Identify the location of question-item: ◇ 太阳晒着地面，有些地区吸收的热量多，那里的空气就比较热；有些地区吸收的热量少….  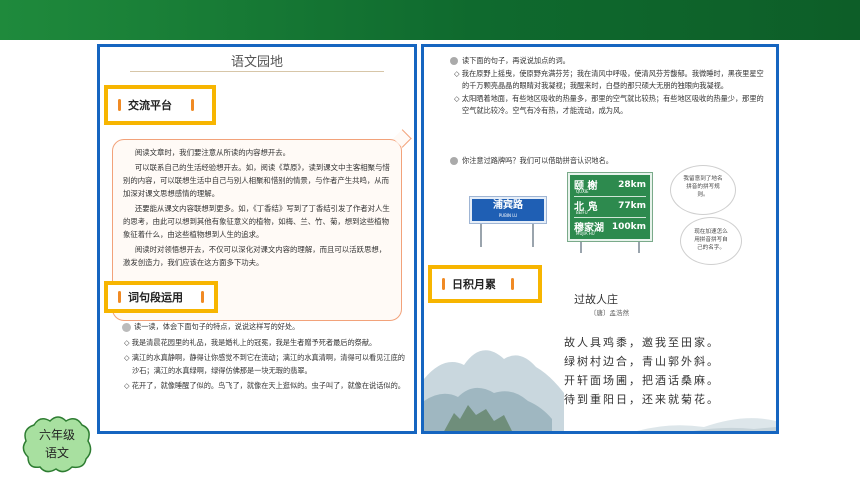
(609, 104).